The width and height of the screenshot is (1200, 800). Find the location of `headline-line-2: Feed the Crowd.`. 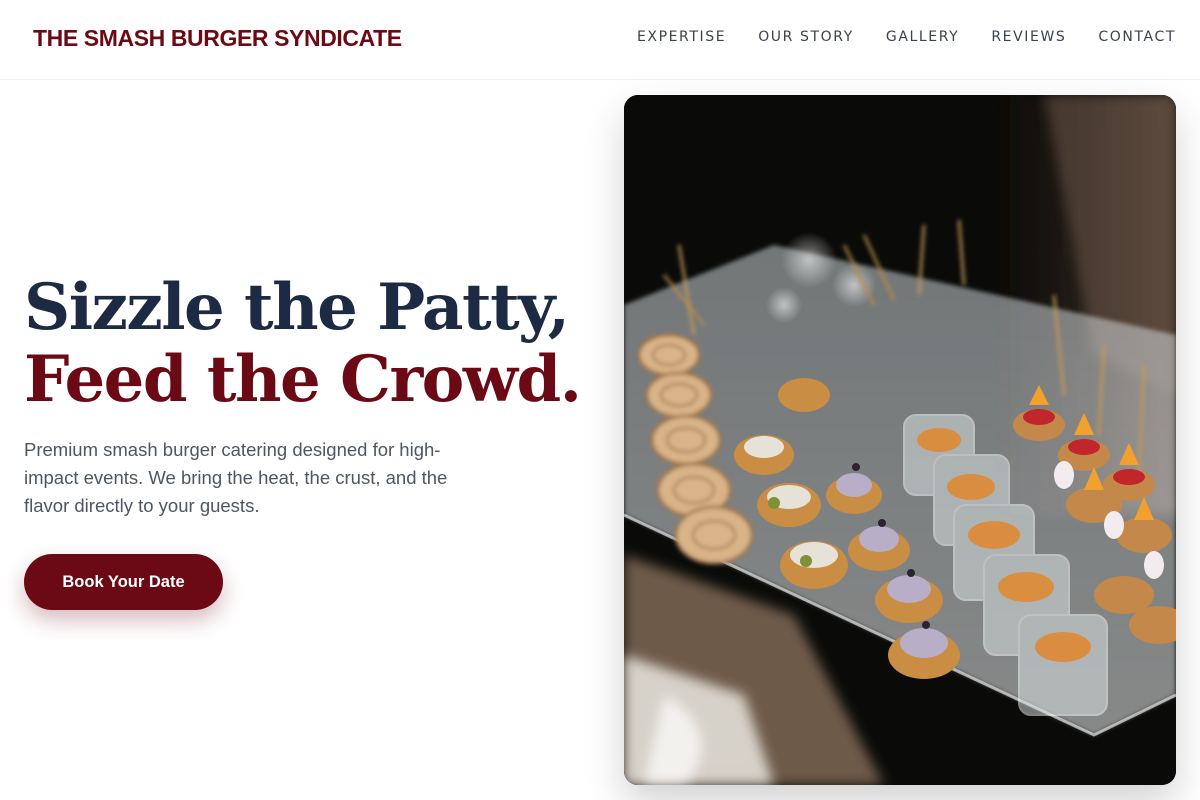

headline-line-2: Feed the Crowd. is located at coordinates (303, 379).